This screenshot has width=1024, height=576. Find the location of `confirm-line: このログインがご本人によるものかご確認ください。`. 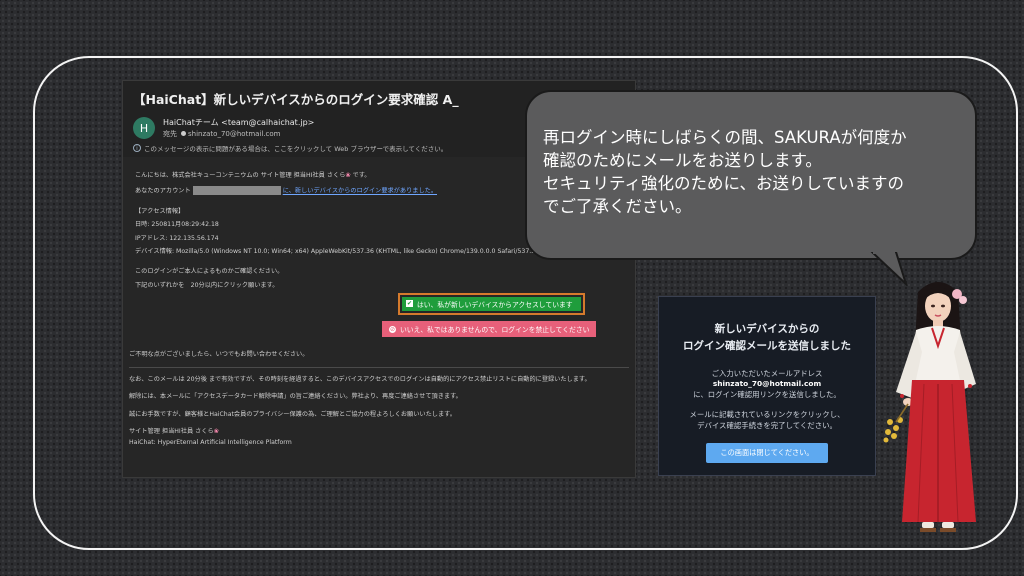

confirm-line: このログインがご本人によるものかご確認ください。 is located at coordinates (209, 272).